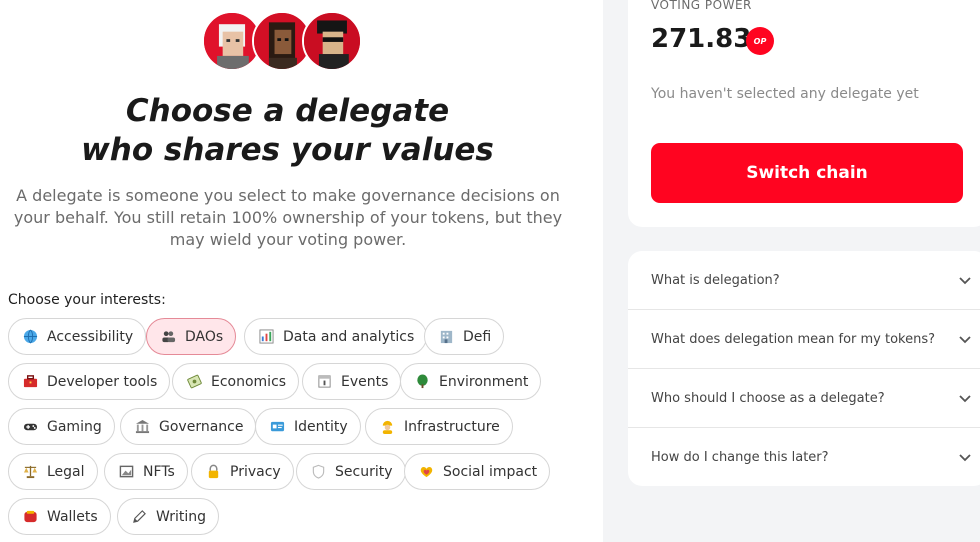 This screenshot has height=542, width=980. What do you see at coordinates (804, 280) in the screenshot?
I see `faq-item-what-is-delegation: What is delegation?` at bounding box center [804, 280].